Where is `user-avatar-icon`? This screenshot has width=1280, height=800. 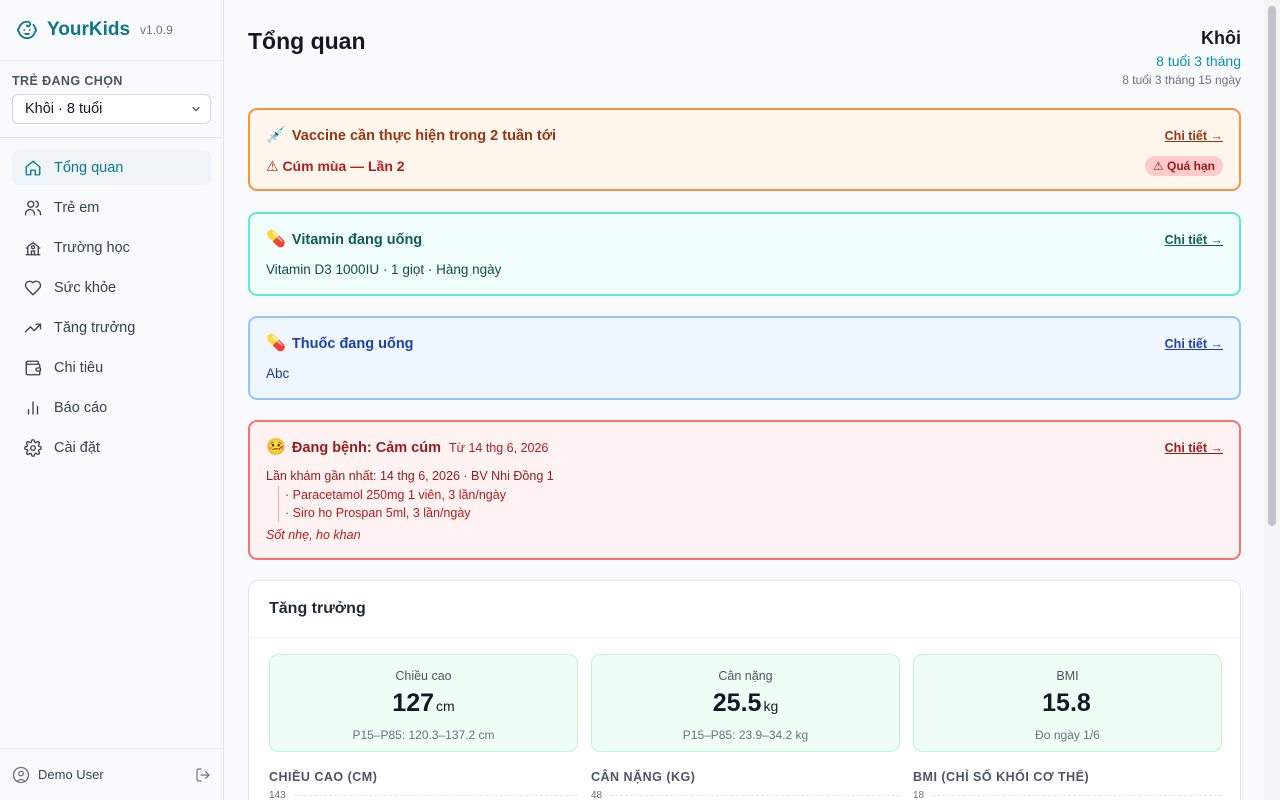 user-avatar-icon is located at coordinates (21, 774).